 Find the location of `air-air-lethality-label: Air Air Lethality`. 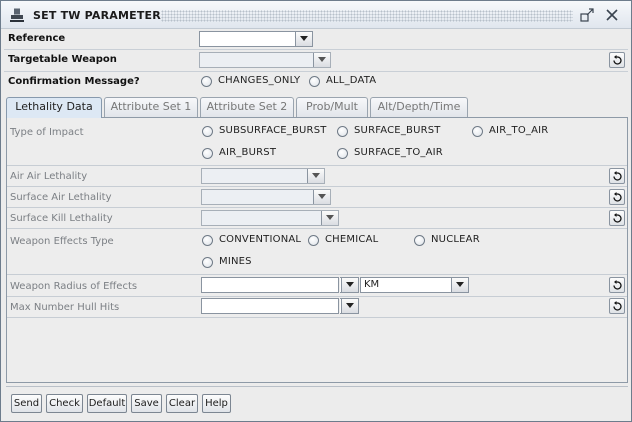

air-air-lethality-label: Air Air Lethality is located at coordinates (49, 176).